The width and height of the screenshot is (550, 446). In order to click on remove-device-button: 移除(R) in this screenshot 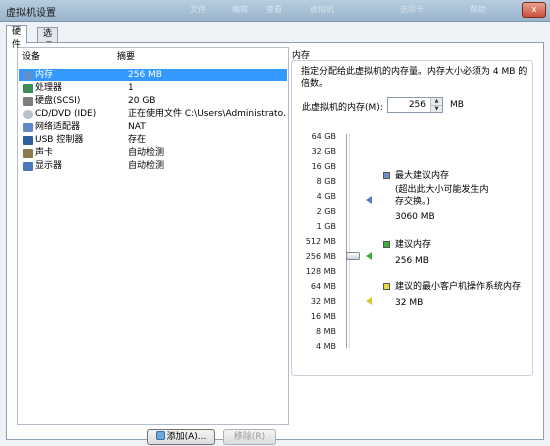, I will do `click(249, 437)`.